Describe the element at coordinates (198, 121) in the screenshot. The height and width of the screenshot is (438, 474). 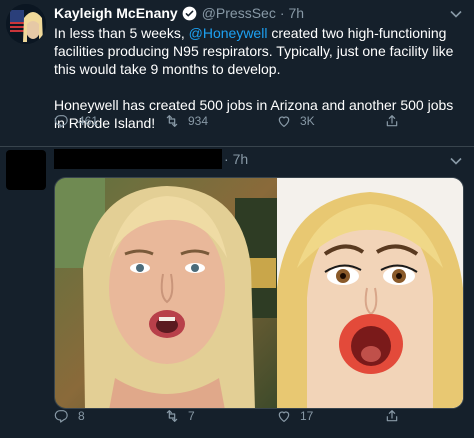
I see `retweet-count: 934` at that location.